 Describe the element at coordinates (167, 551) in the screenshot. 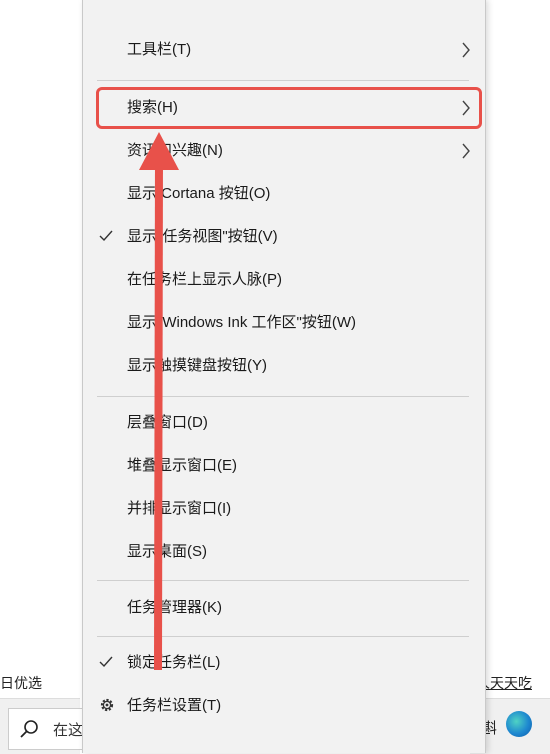

I see `menu-item-label: 显示桌面(S)` at that location.